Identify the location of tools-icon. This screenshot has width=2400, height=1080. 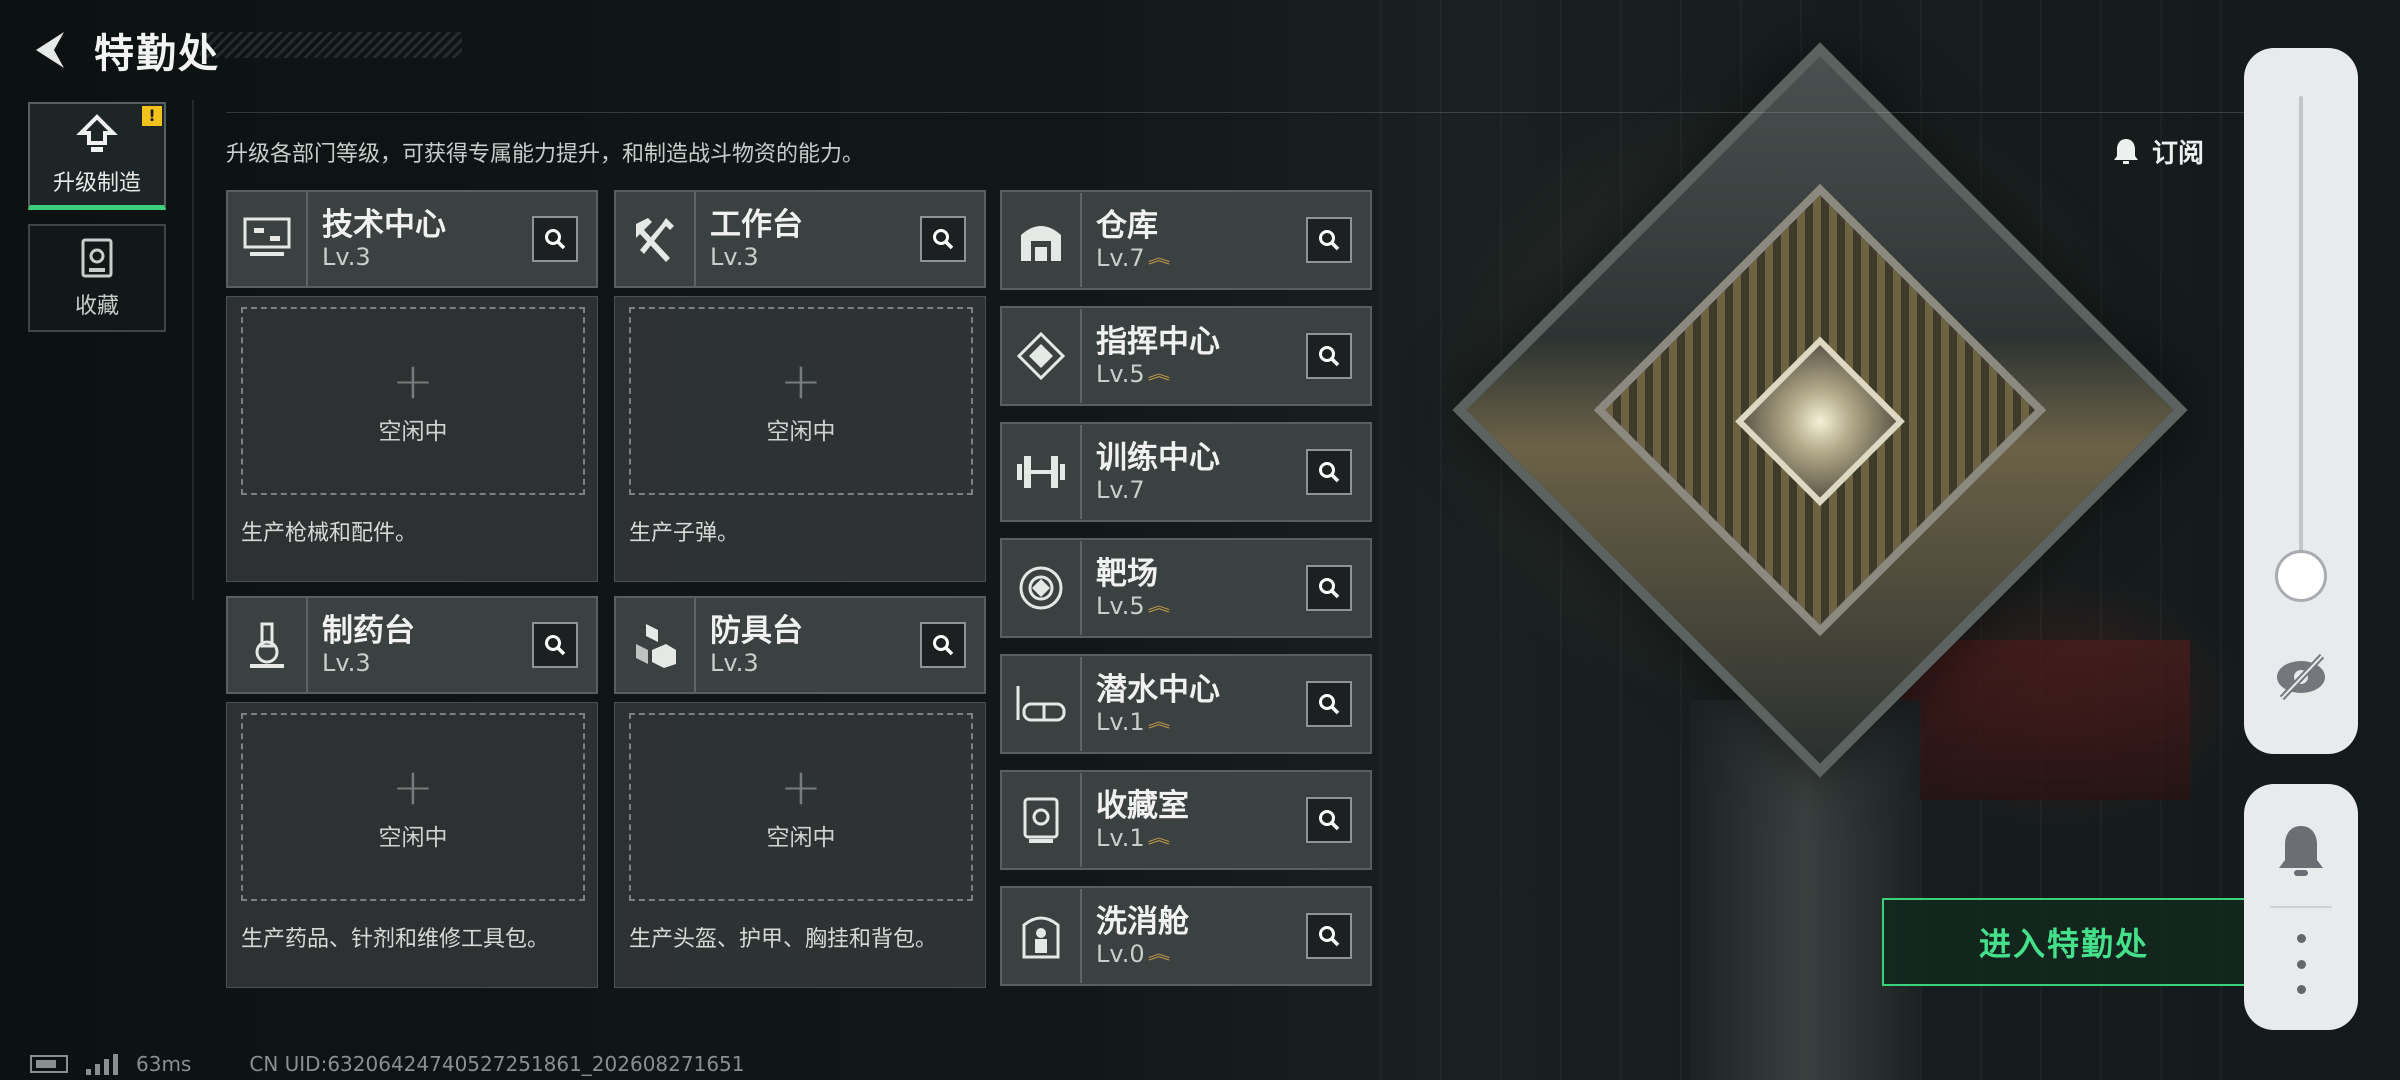
(655, 240).